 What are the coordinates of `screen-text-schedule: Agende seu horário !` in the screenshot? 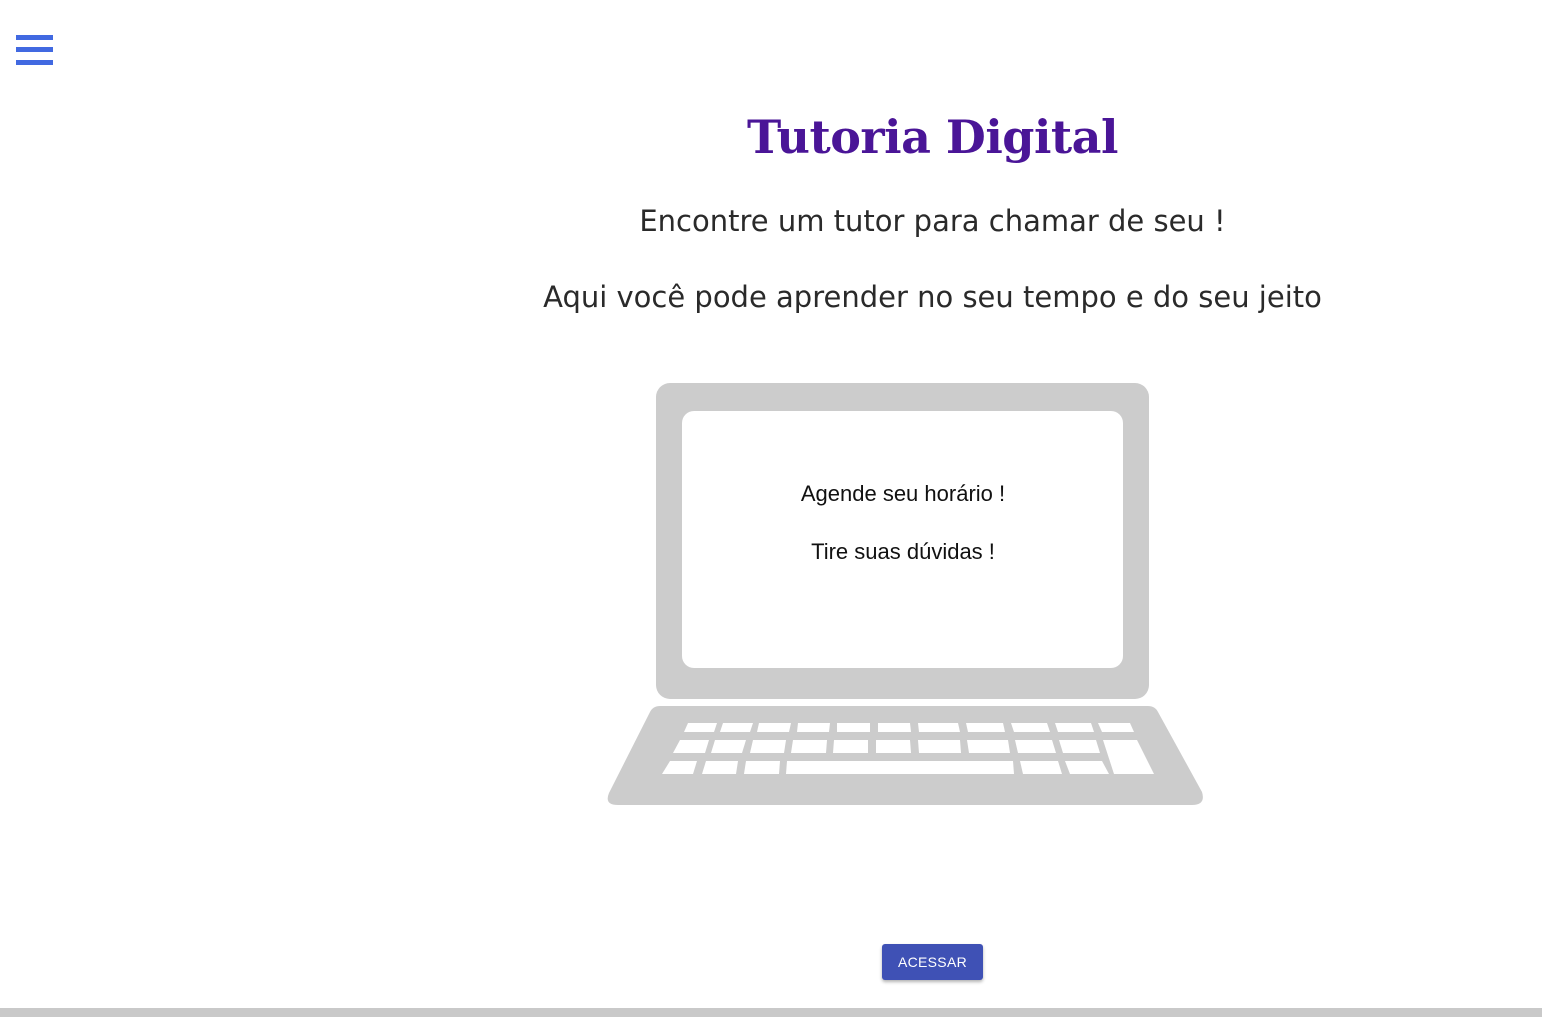 It's located at (903, 493).